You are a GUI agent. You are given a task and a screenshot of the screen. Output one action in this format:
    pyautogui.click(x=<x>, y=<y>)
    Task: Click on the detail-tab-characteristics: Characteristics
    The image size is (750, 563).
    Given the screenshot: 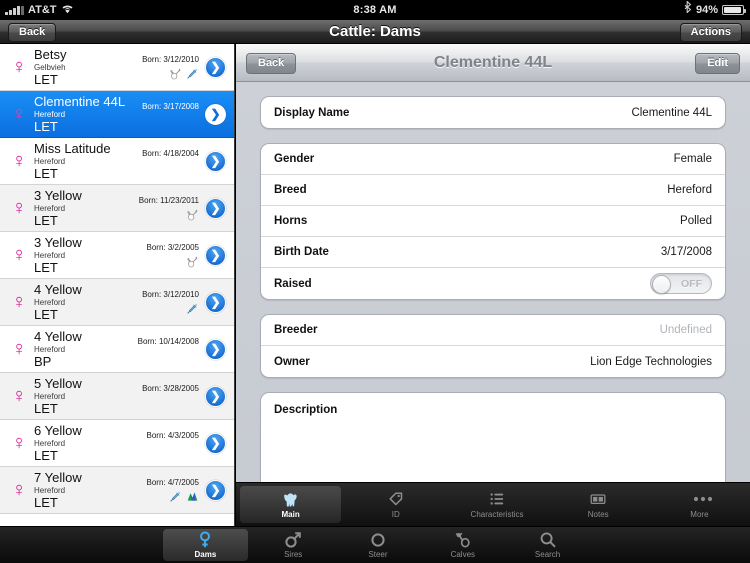 What is the action you would take?
    pyautogui.click(x=496, y=504)
    